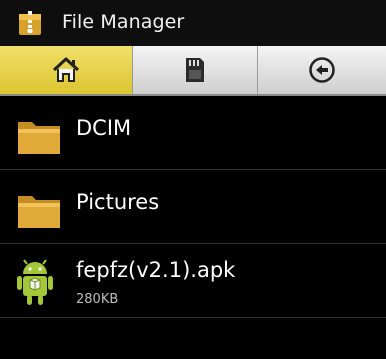 This screenshot has height=359, width=386. I want to click on tab-home, so click(66, 70).